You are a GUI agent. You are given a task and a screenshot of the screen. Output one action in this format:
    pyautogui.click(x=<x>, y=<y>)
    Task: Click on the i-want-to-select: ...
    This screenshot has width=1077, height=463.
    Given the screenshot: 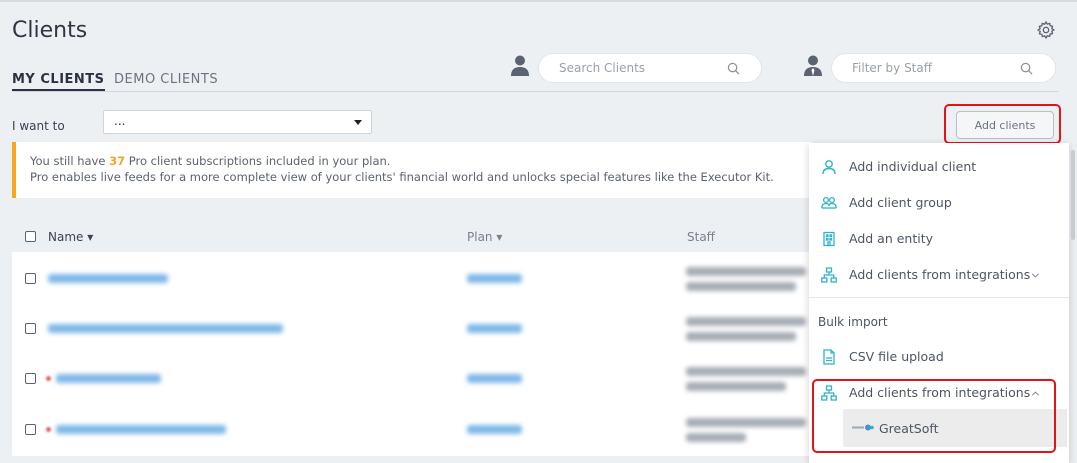 What is the action you would take?
    pyautogui.click(x=237, y=122)
    